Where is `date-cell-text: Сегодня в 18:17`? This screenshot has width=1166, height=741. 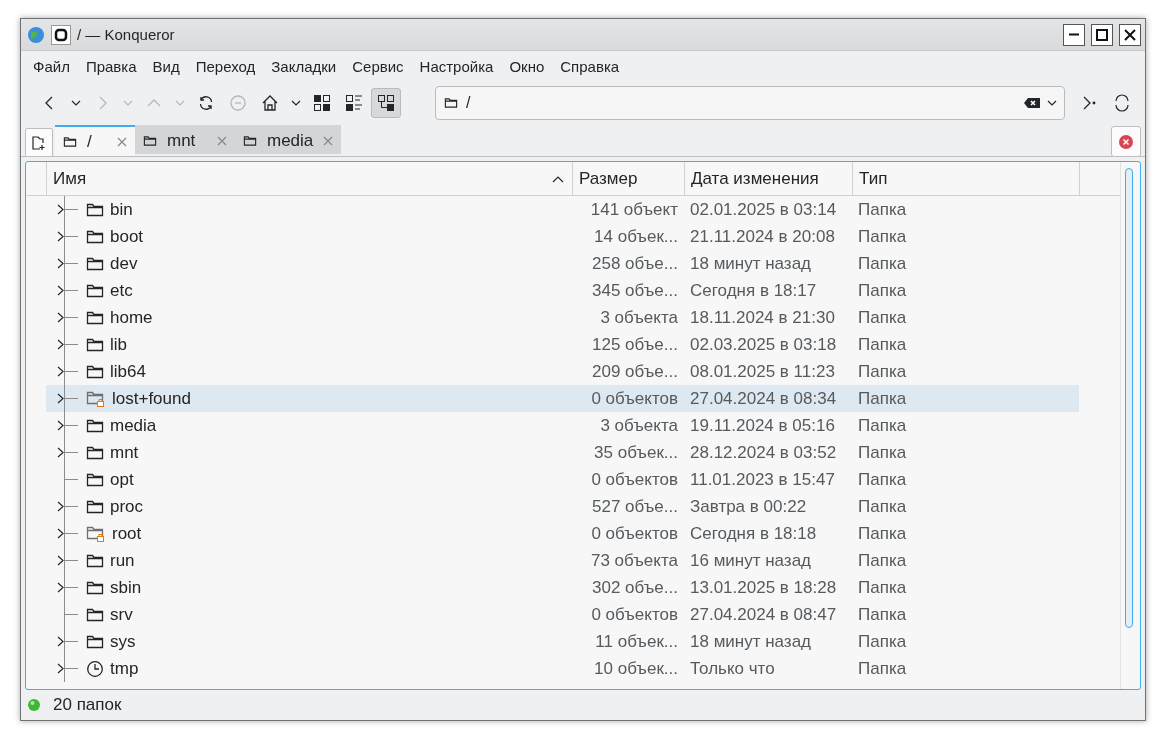
date-cell-text: Сегодня в 18:17 is located at coordinates (753, 291).